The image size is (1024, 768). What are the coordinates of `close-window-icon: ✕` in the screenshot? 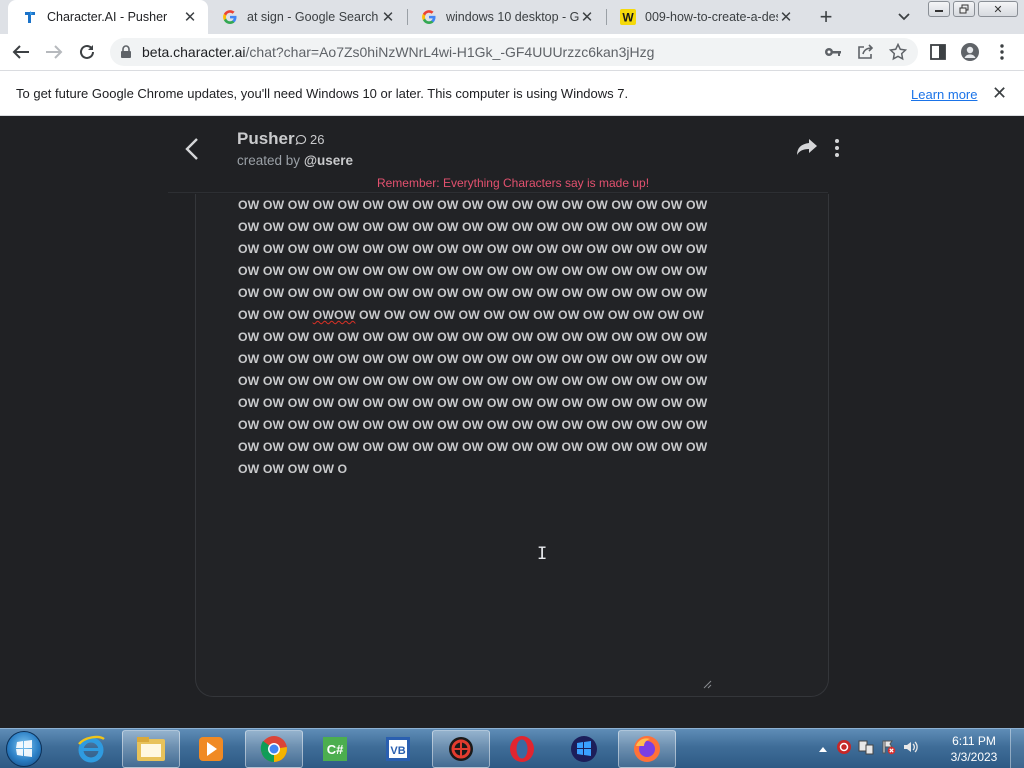 It's located at (998, 9).